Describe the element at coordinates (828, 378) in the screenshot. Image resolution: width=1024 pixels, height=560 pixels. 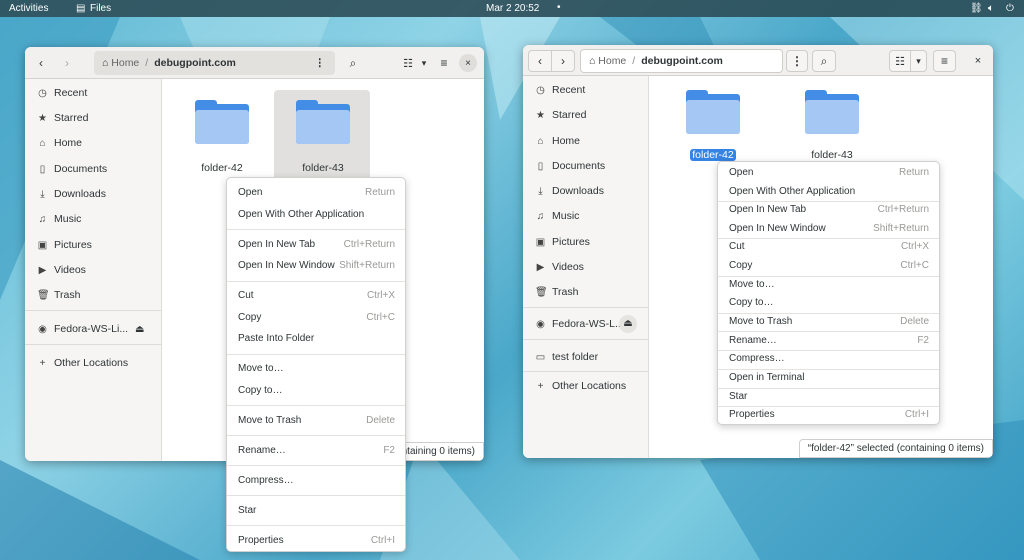
I see `menu-item-open-in-terminal: Open in Terminal` at that location.